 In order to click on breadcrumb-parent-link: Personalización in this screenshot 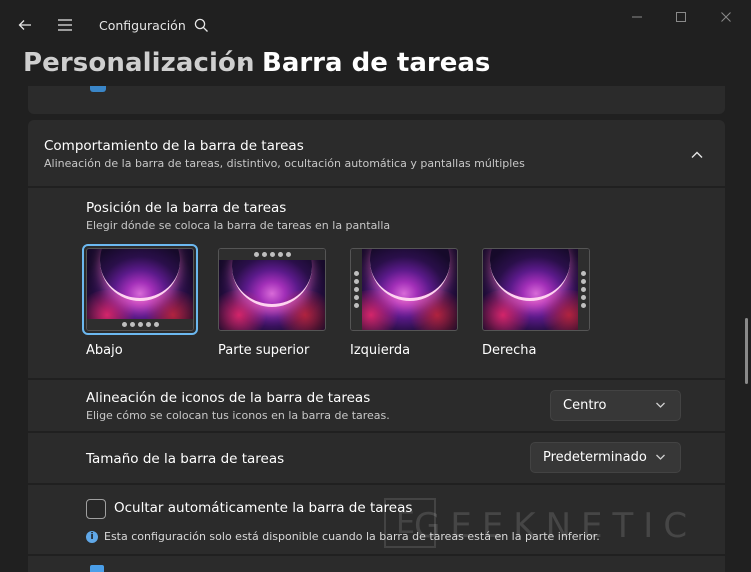, I will do `click(139, 63)`.